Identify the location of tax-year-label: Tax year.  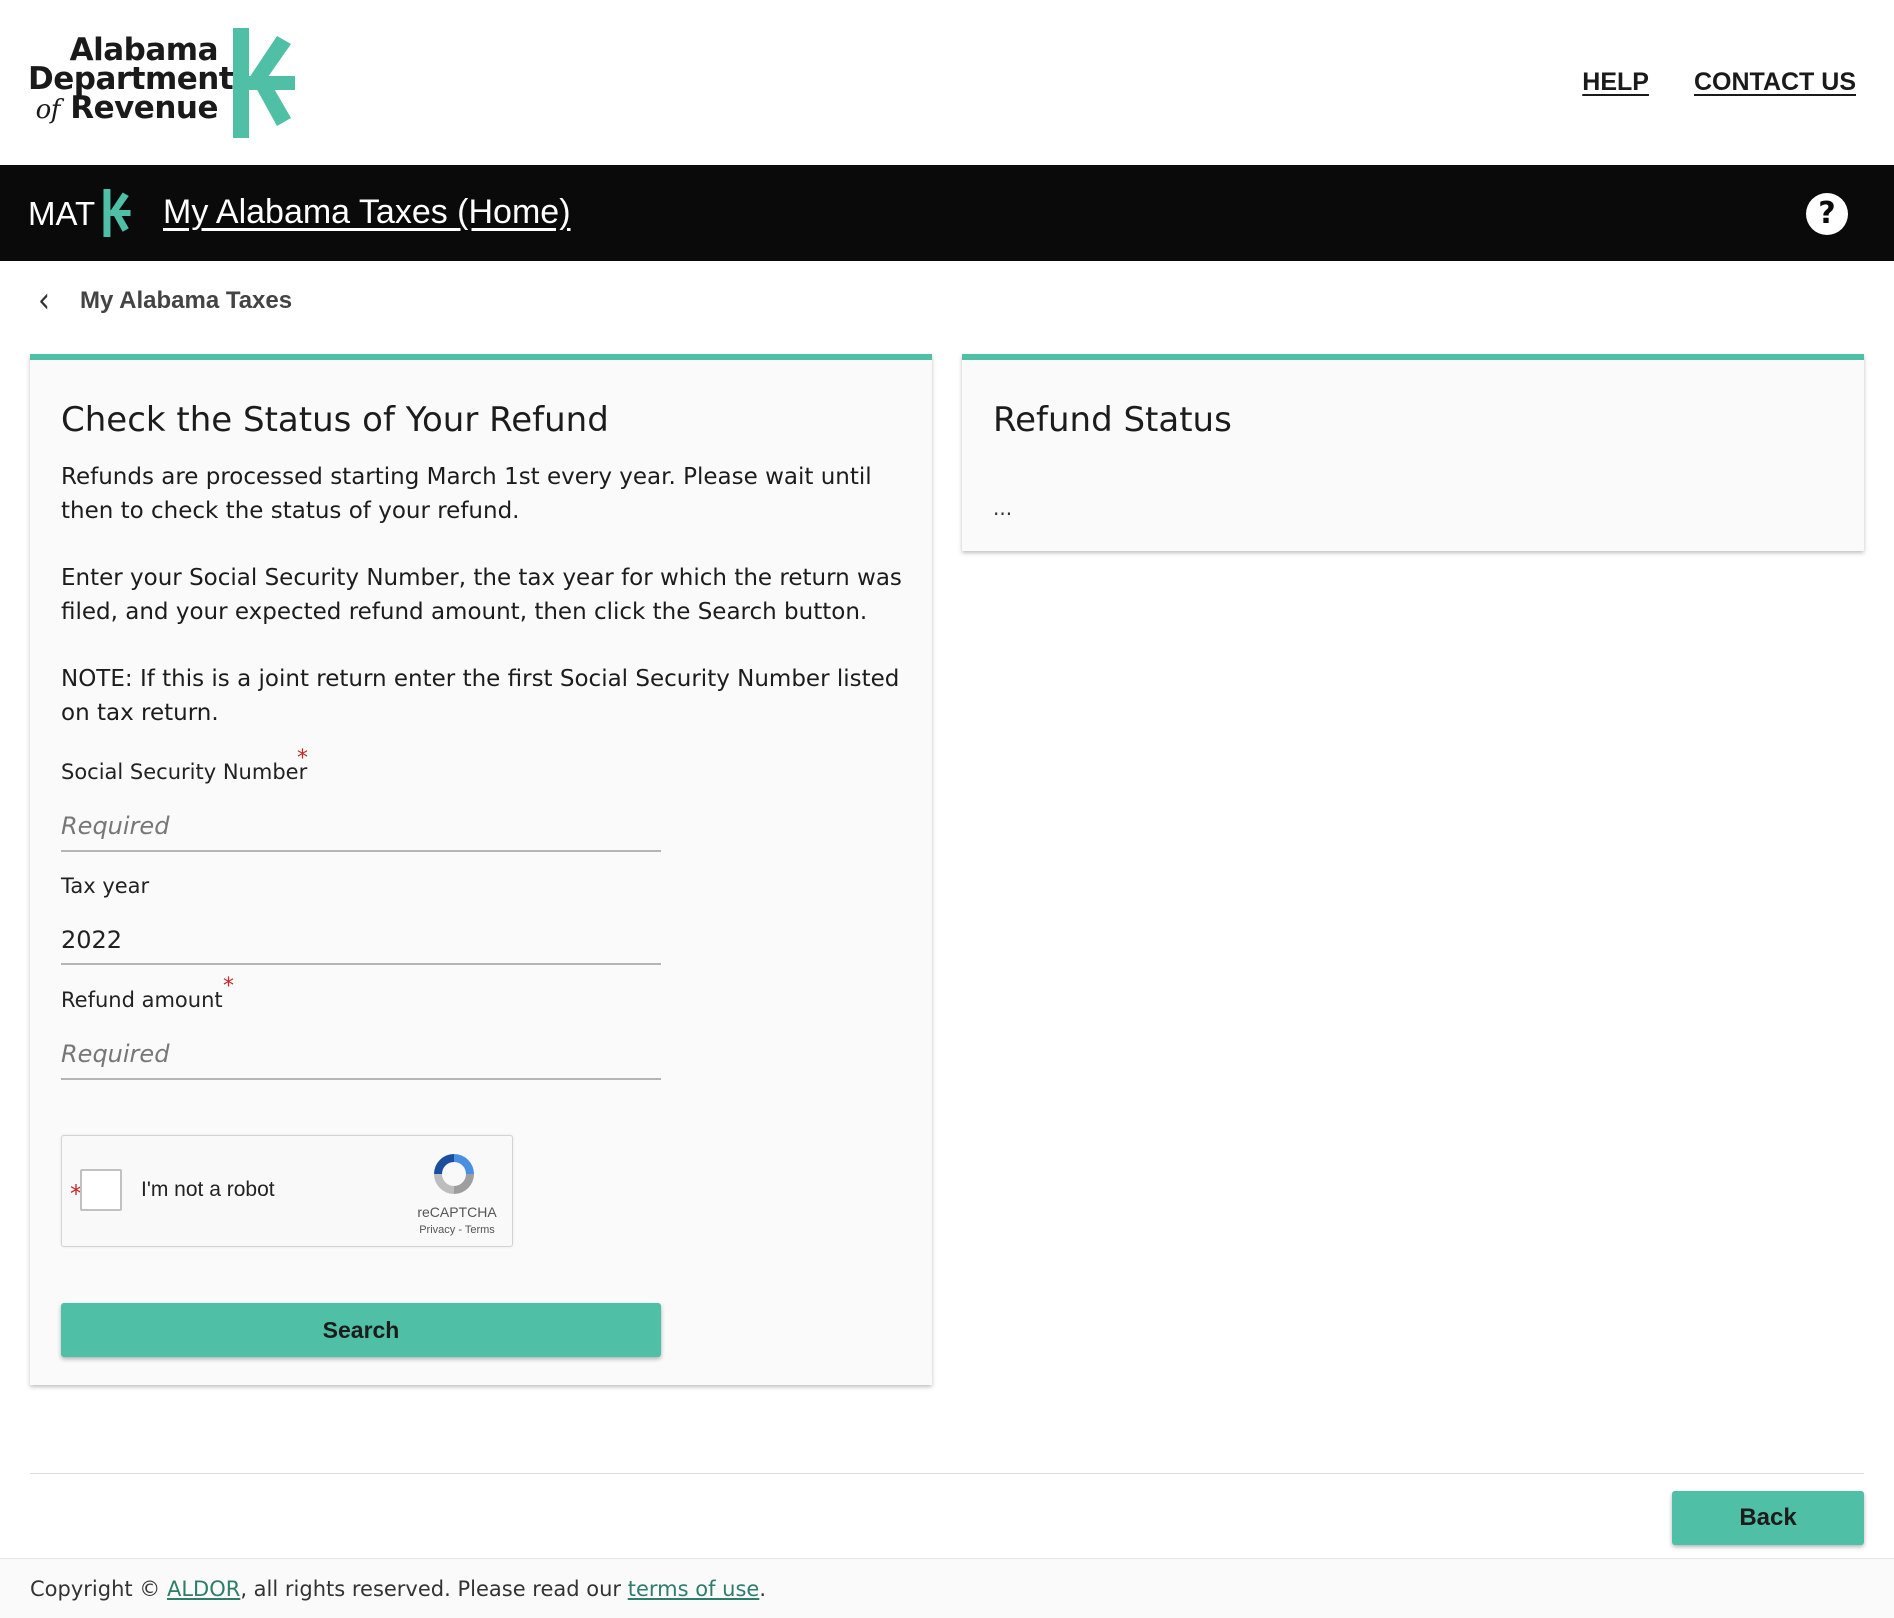
(105, 886).